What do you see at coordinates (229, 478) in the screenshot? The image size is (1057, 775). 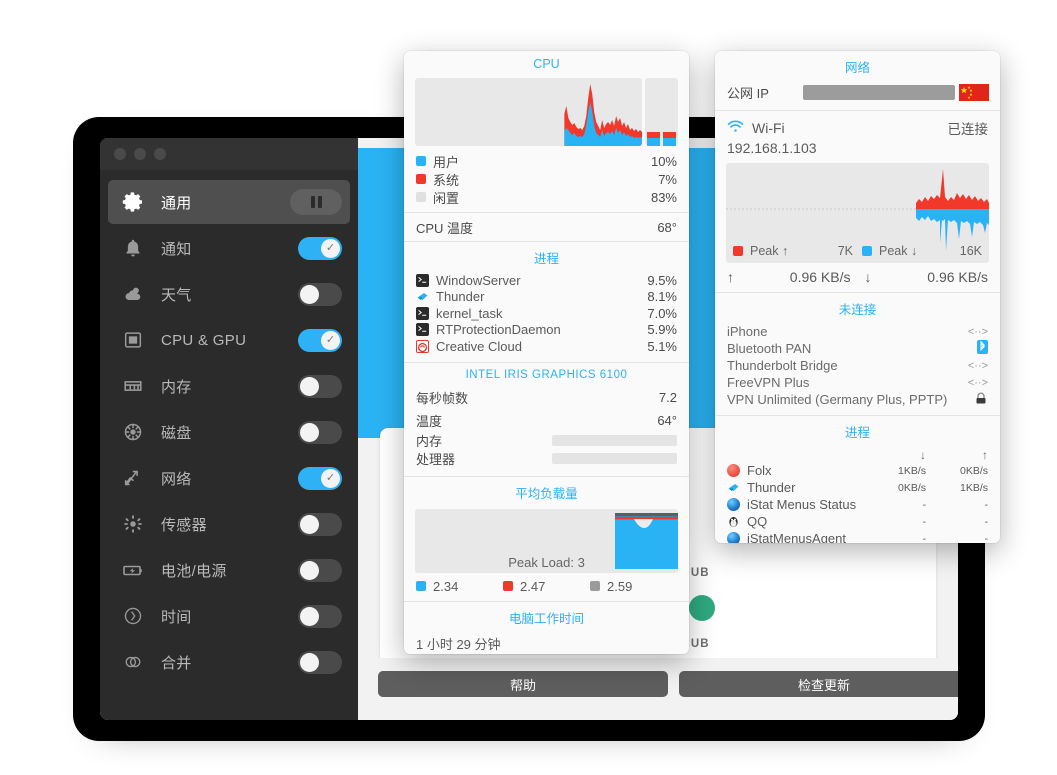 I see `sidebar-item-network: 网络 ✓` at bounding box center [229, 478].